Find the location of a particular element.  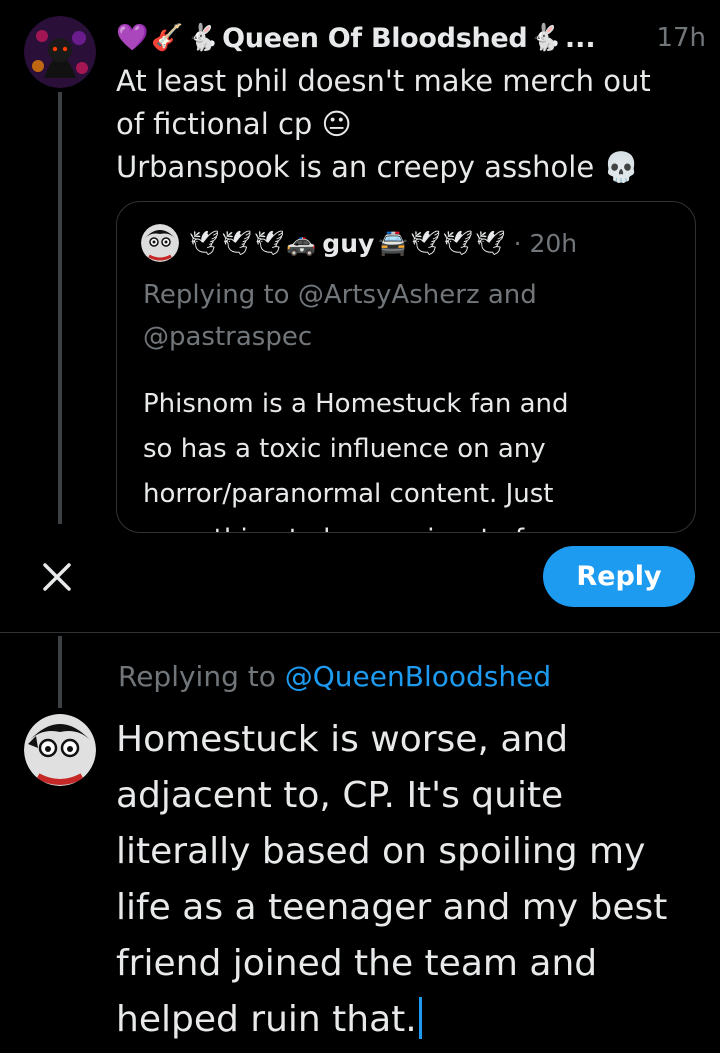

quoted-tweet-header: 🕊 🕊 🕊 🚓 guy 🚔 🕊 🕊 🕊 · 20h is located at coordinates (359, 243).